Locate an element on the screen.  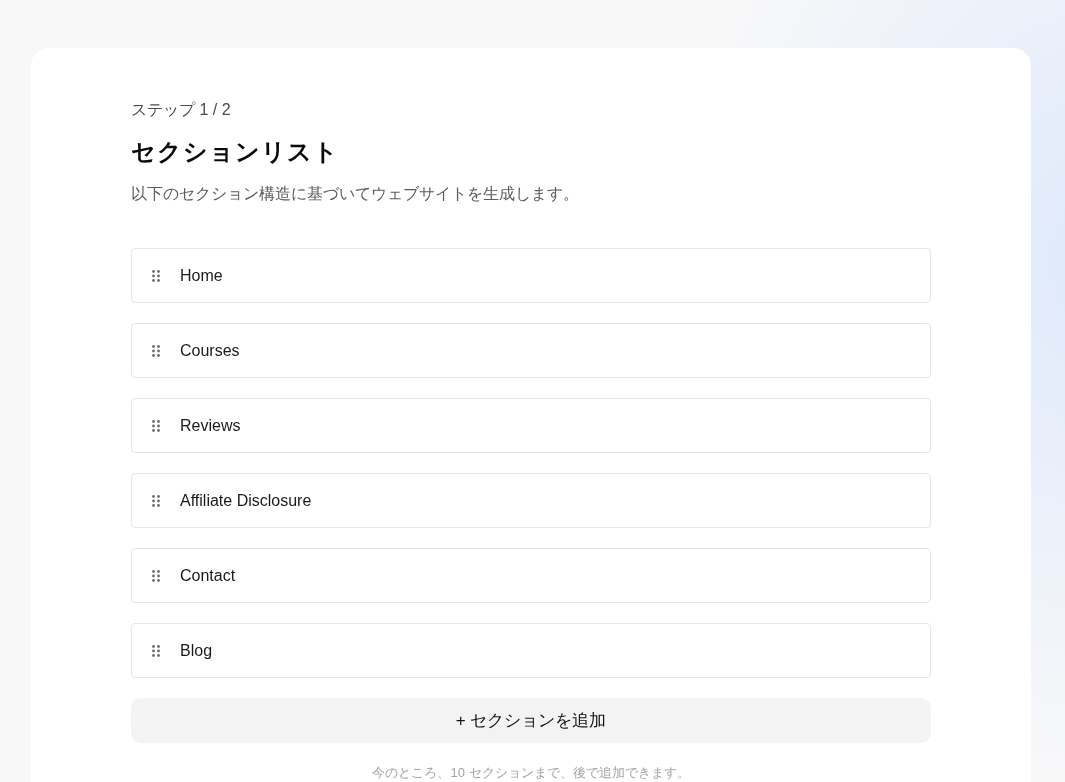
section-label: Affiliate Disclosure is located at coordinates (246, 500).